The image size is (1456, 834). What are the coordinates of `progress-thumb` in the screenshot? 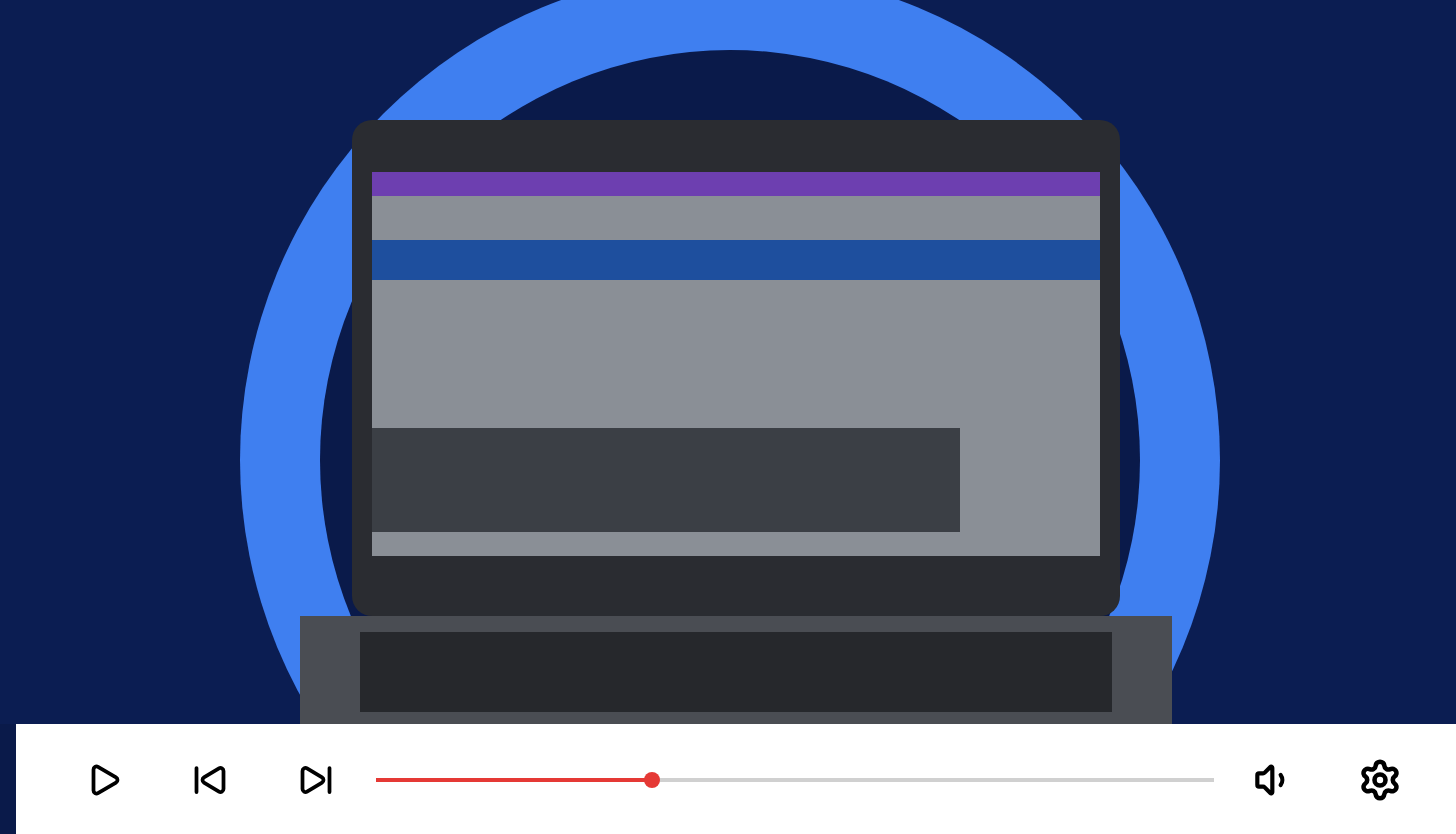 It's located at (652, 779).